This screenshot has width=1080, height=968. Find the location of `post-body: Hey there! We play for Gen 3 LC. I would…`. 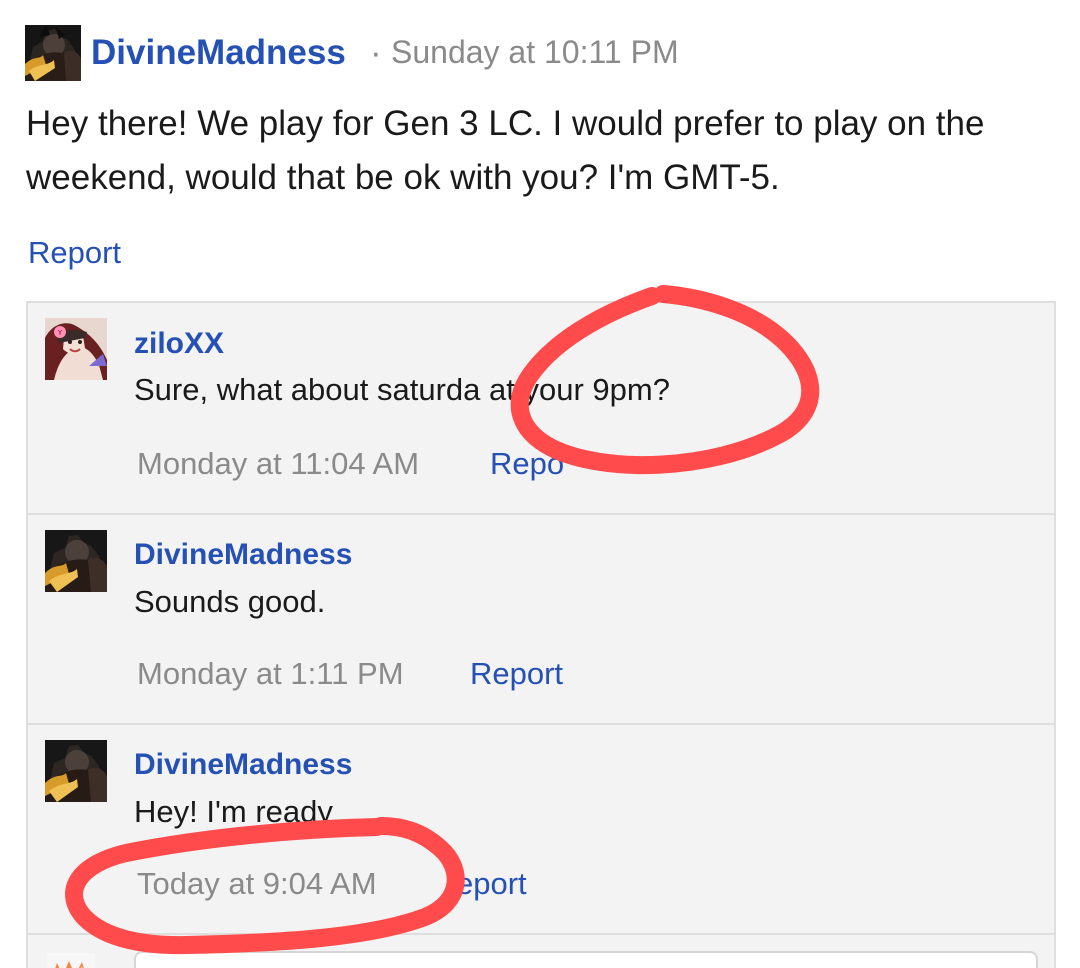

post-body: Hey there! We play for Gen 3 LC. I would… is located at coordinates (505, 150).